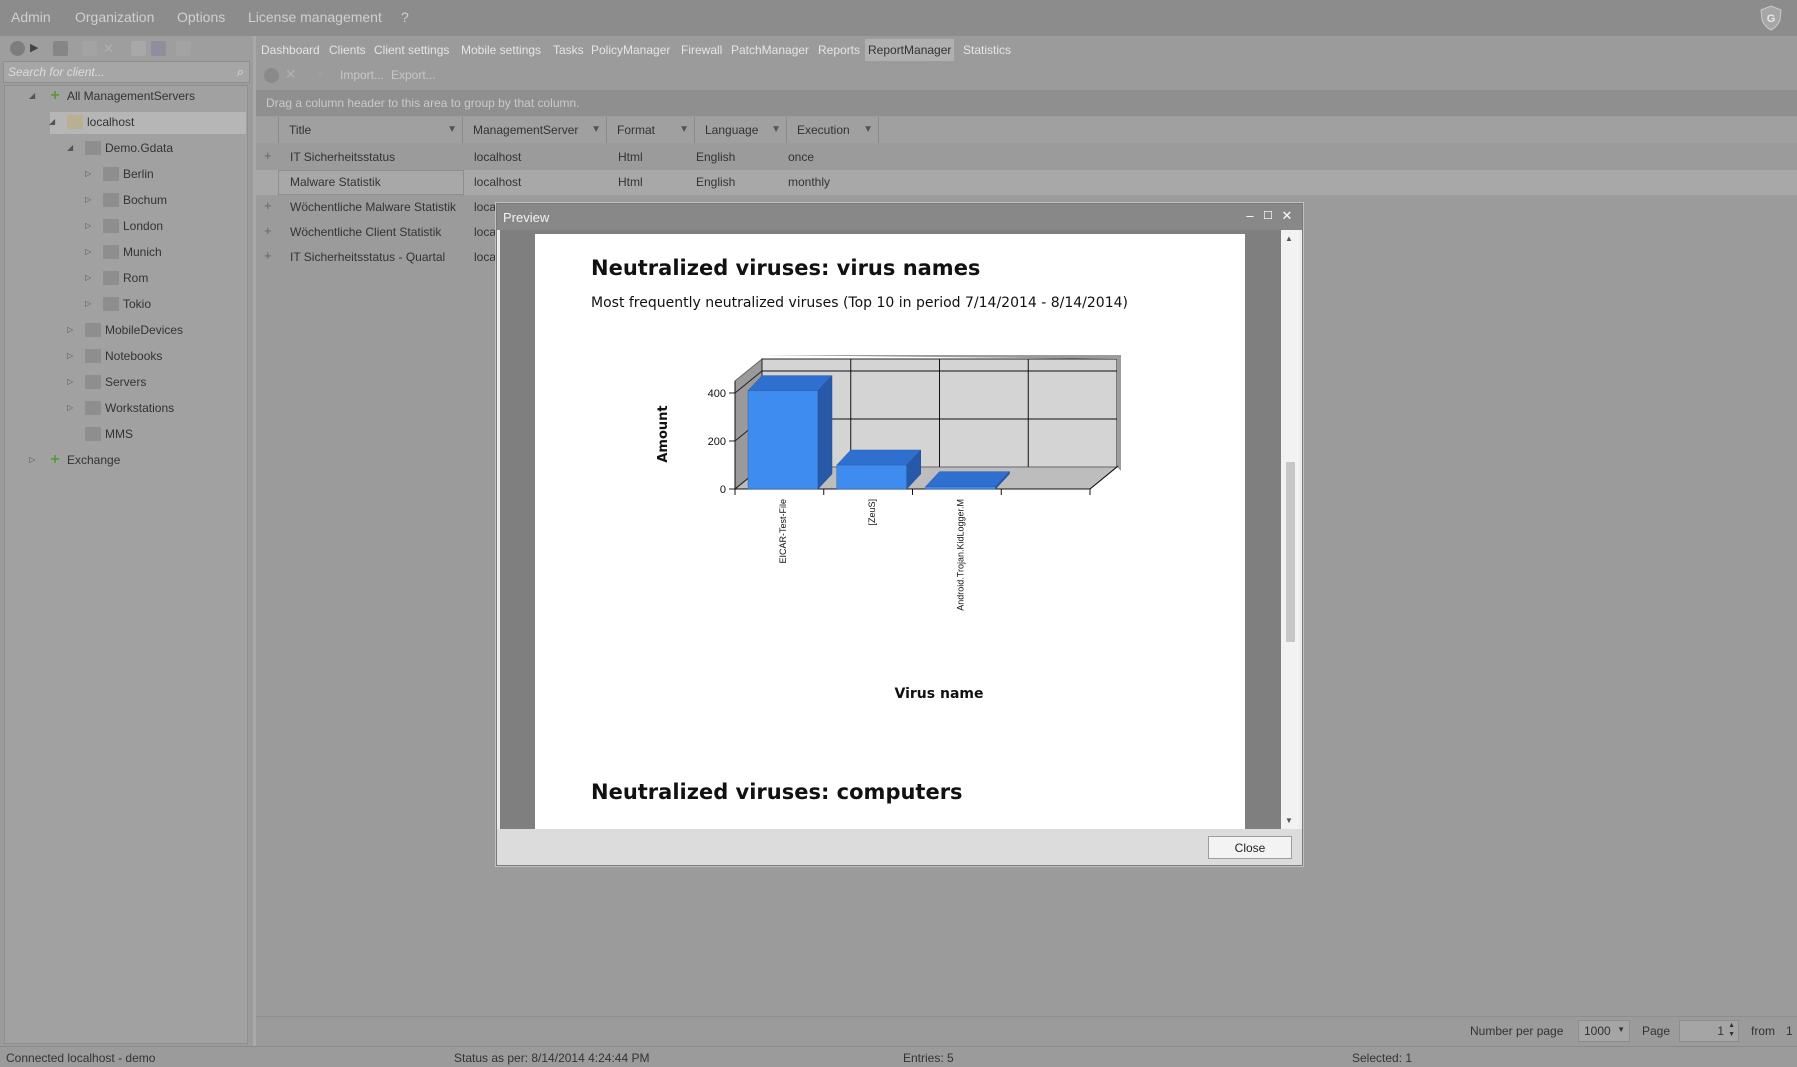 Image resolution: width=1797 pixels, height=1067 pixels. Describe the element at coordinates (347, 50) in the screenshot. I see `tab-clients: Clients` at that location.